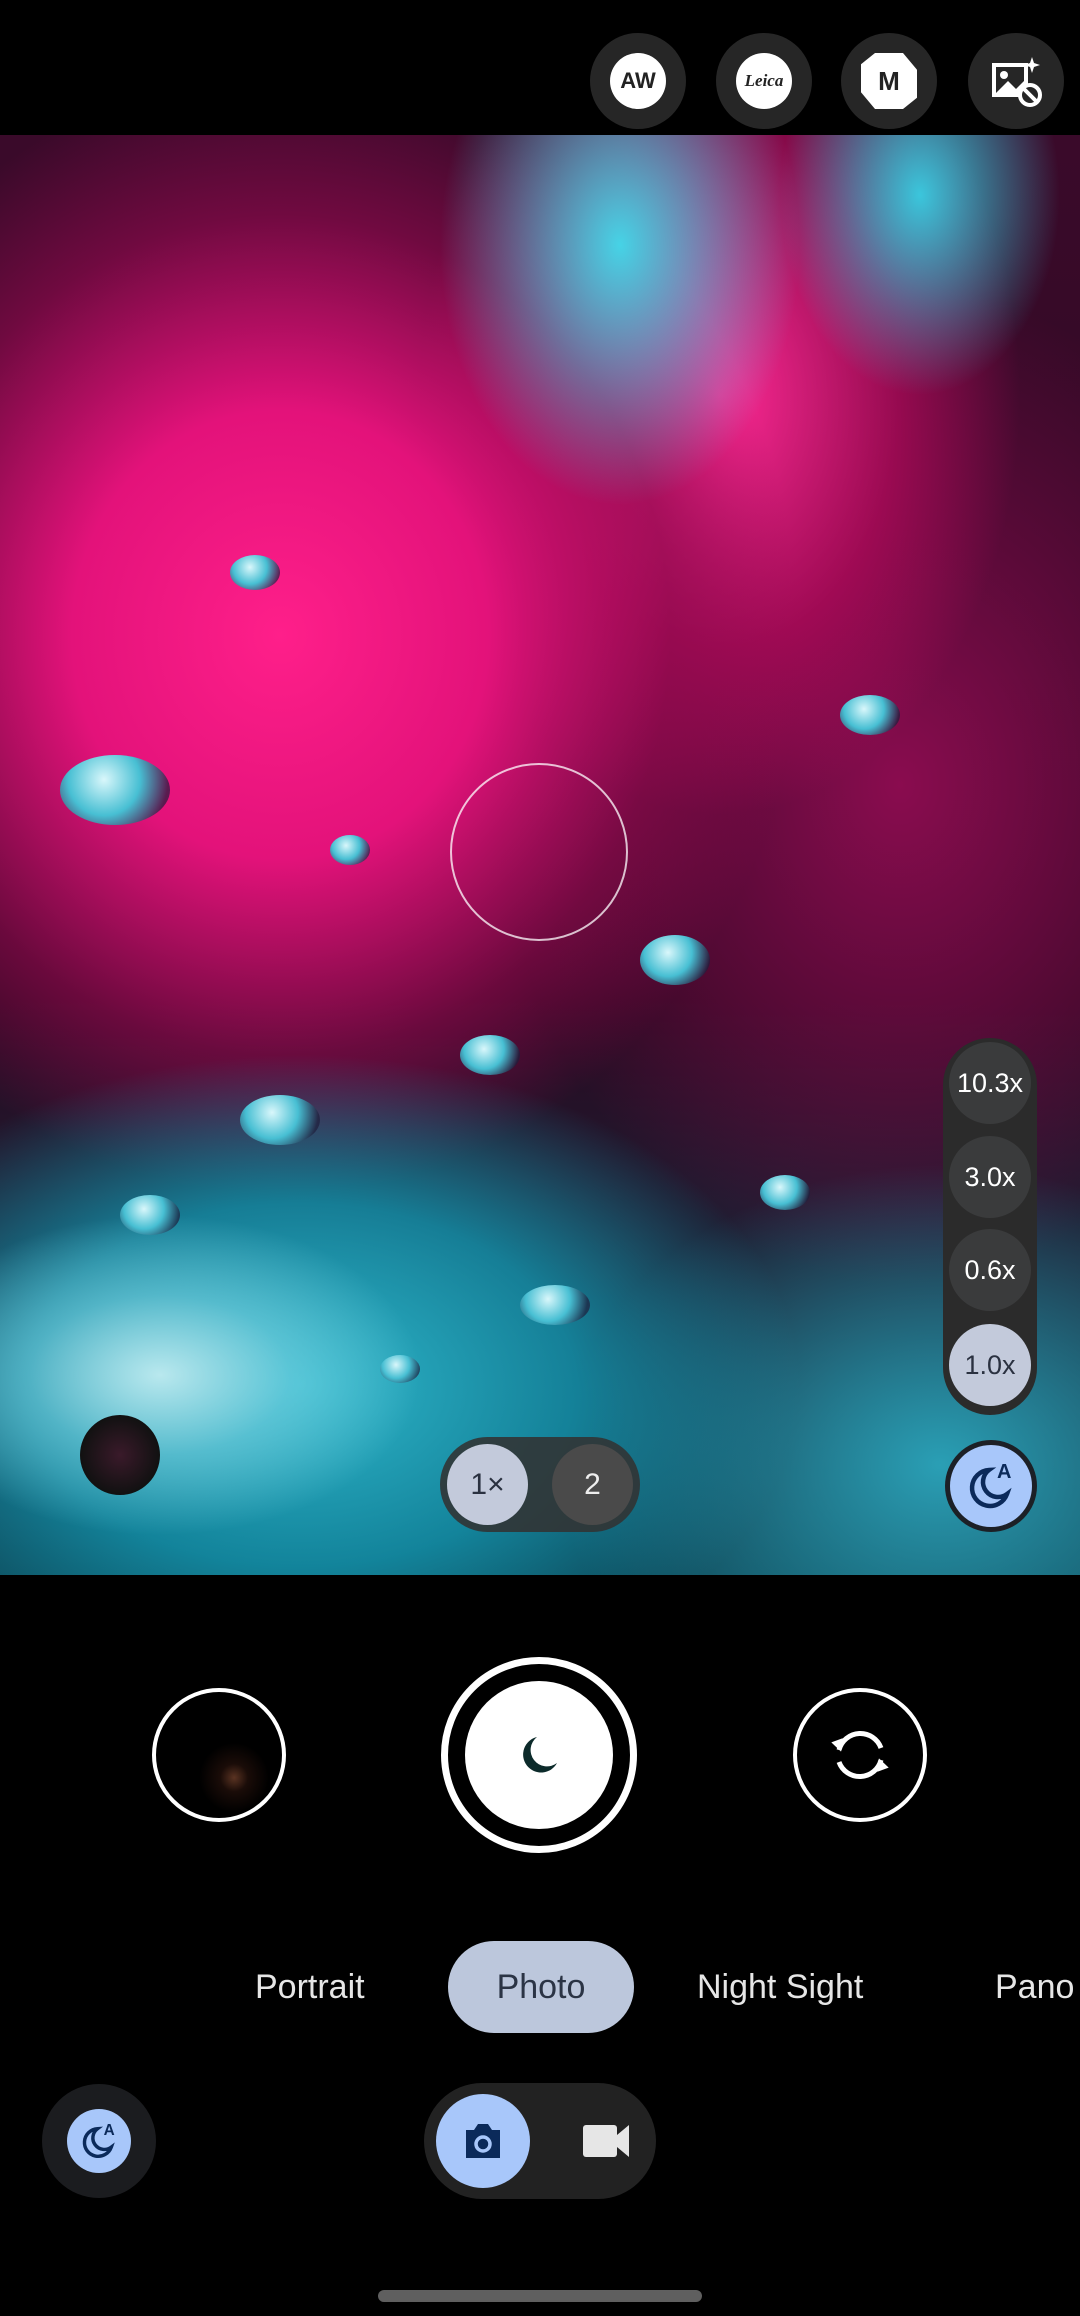 The image size is (1080, 2316). Describe the element at coordinates (540, 1484) in the screenshot. I see `lens-toggle: 1× 2` at that location.